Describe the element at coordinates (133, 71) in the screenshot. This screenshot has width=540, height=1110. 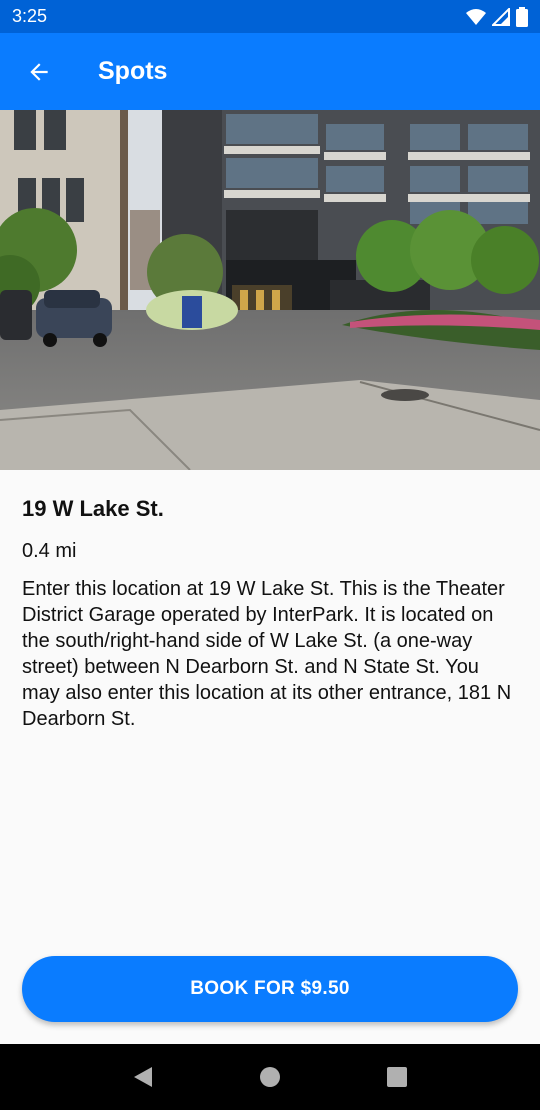
I see `page-title: Spots` at that location.